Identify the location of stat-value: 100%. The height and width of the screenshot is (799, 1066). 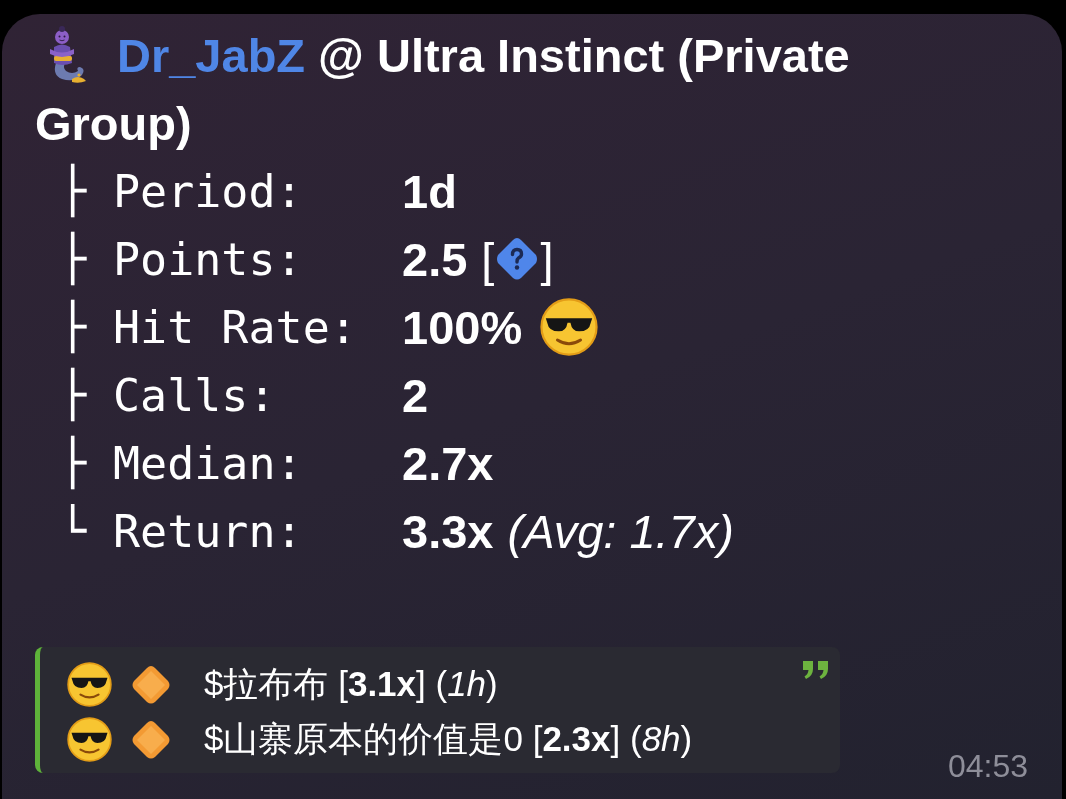
(462, 327).